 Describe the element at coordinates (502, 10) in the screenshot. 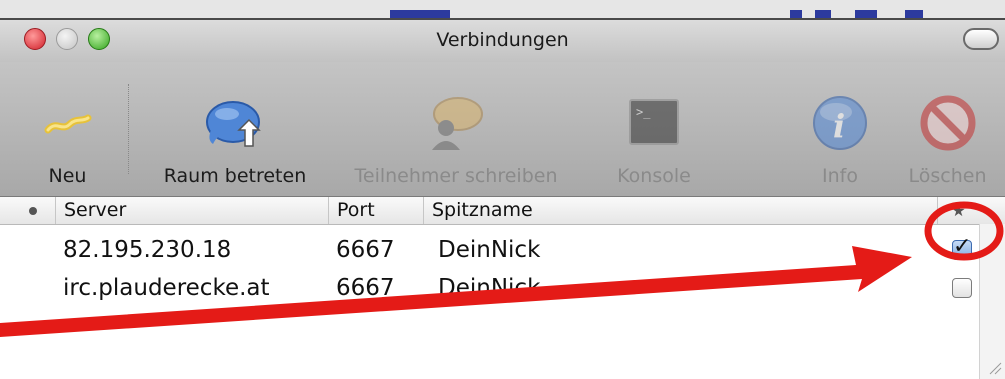

I see `background-window-strip` at that location.